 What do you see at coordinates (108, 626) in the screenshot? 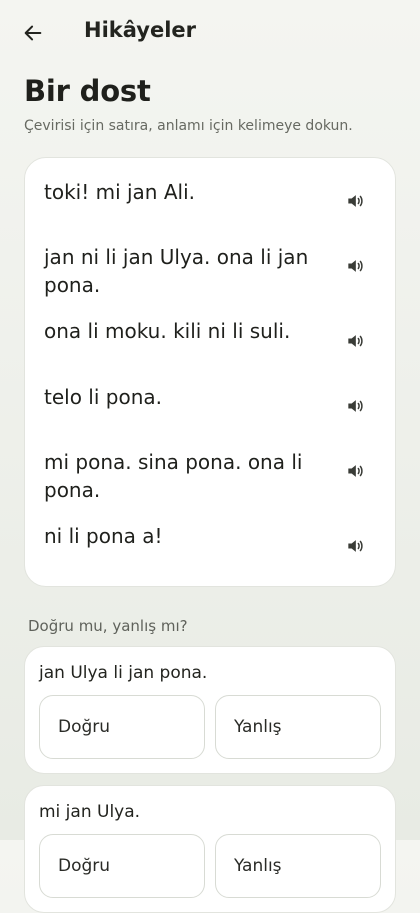
I see `quiz-section-label: Doğru mu, yanlış mı?` at bounding box center [108, 626].